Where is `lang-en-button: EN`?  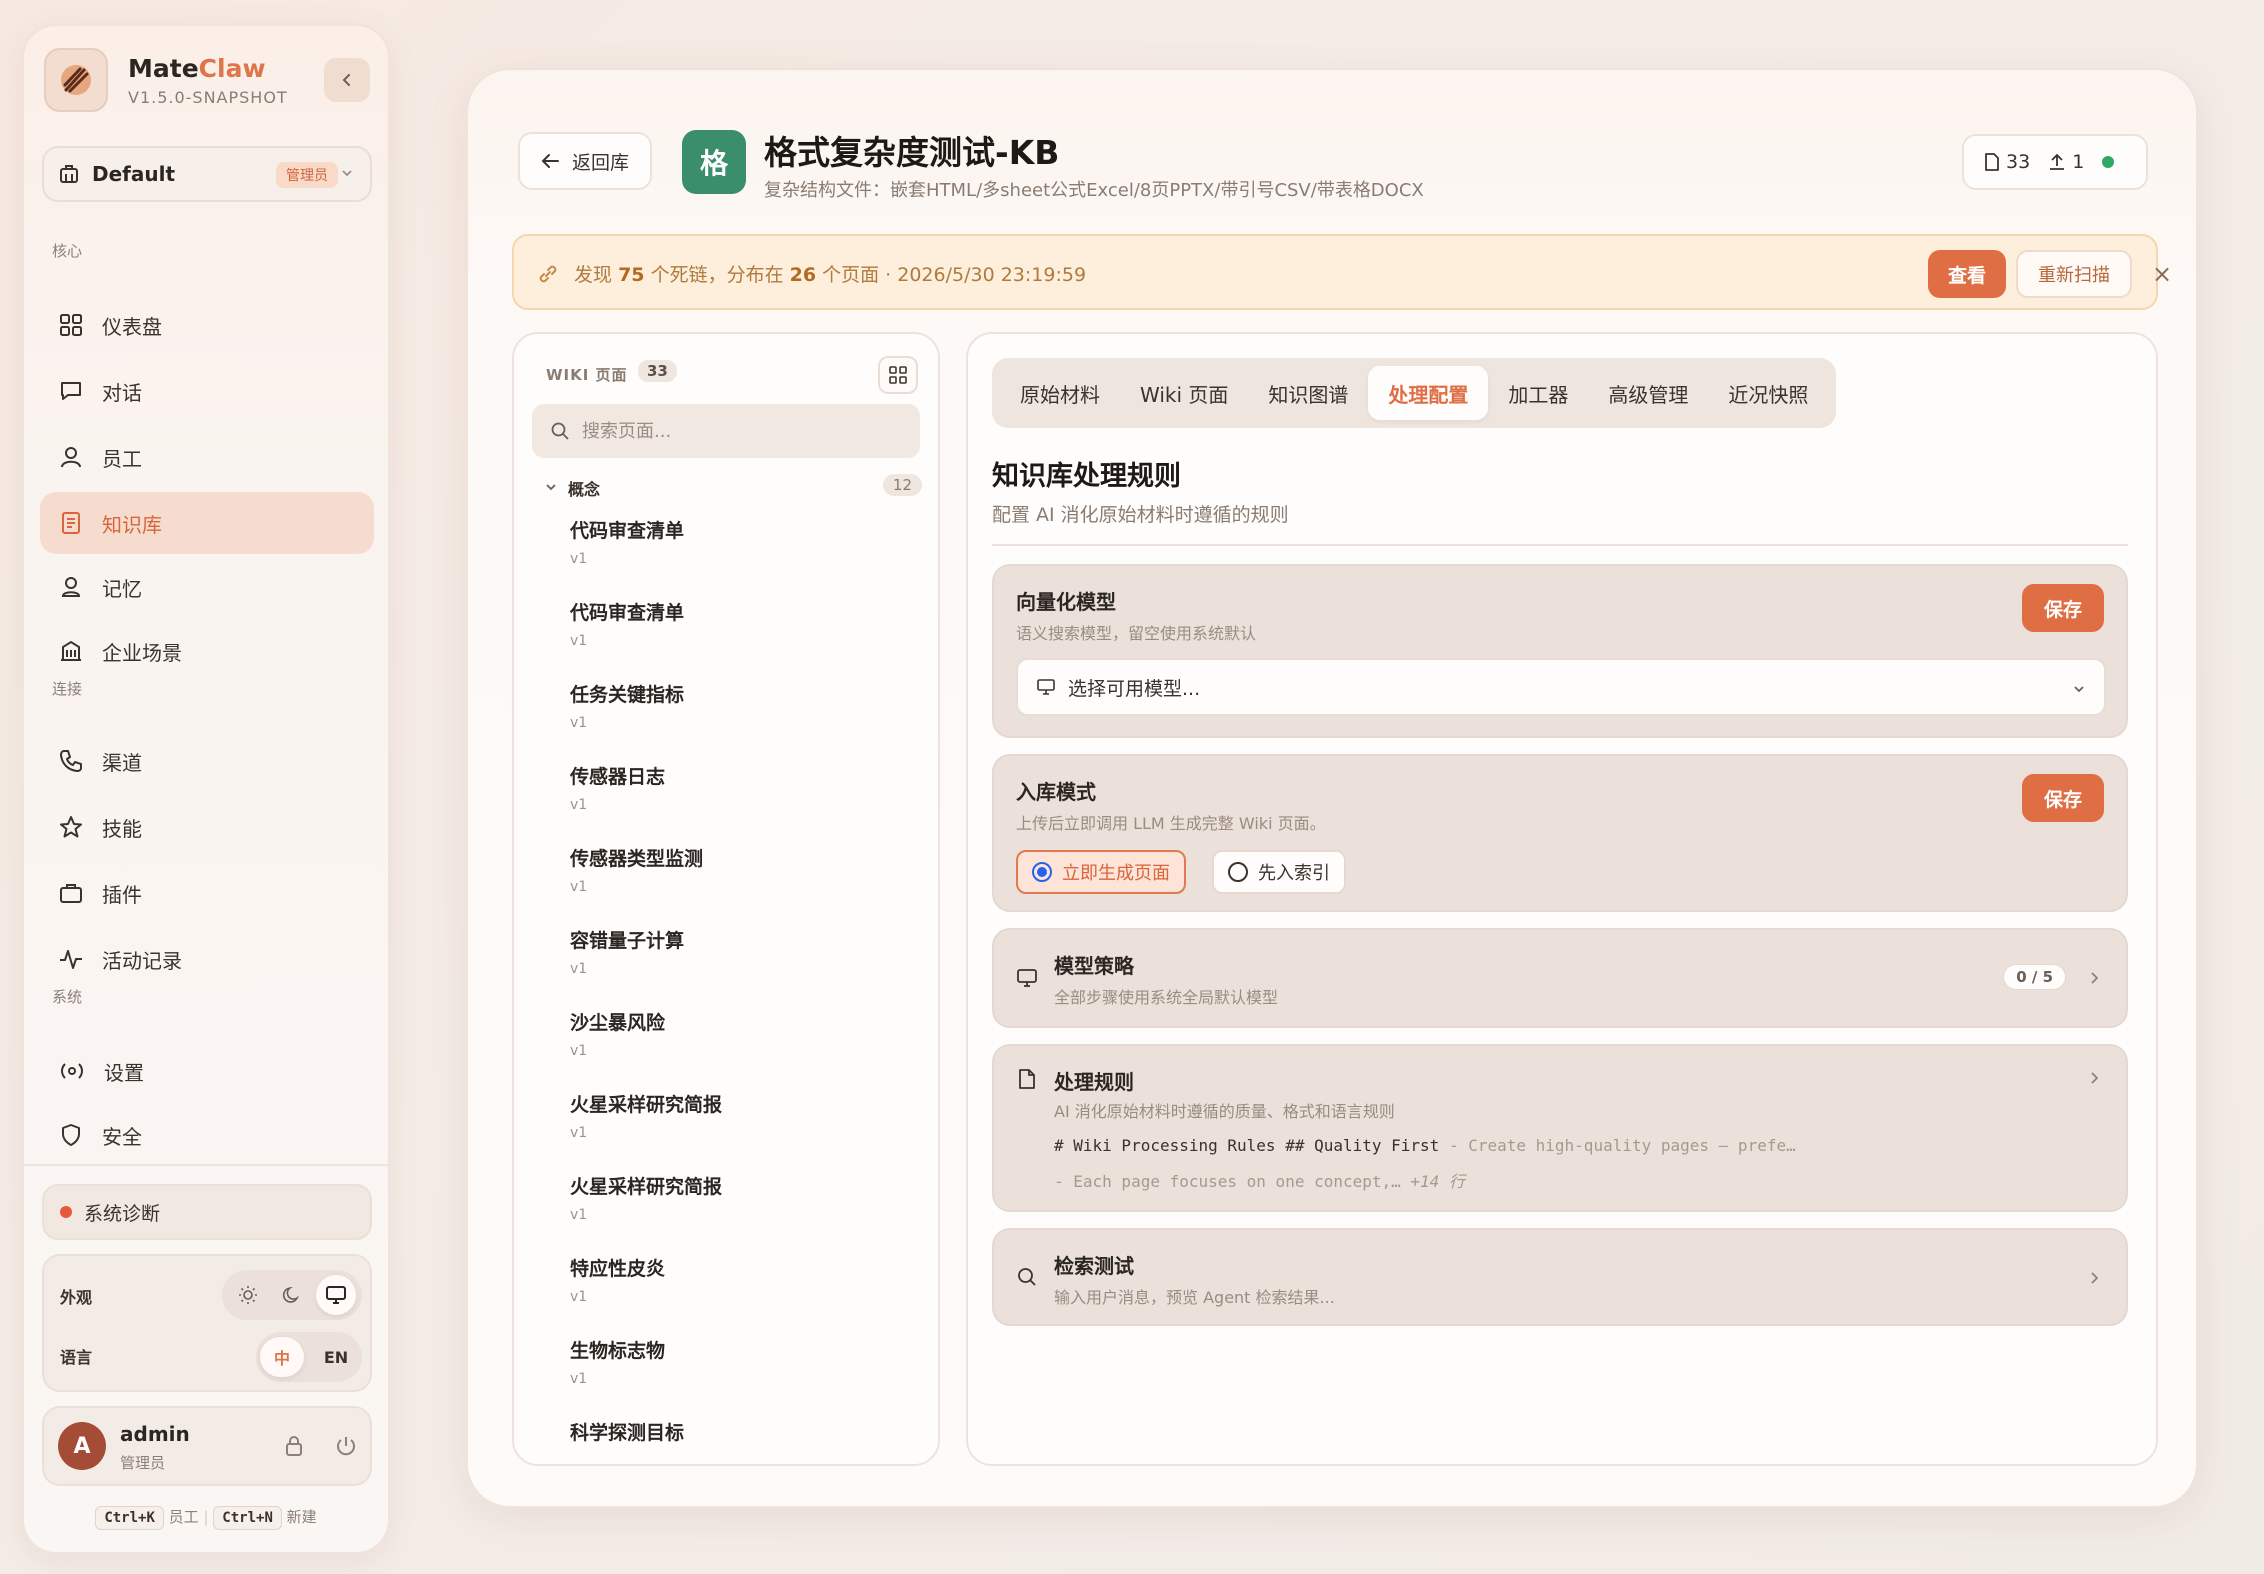
lang-en-button: EN is located at coordinates (336, 1357).